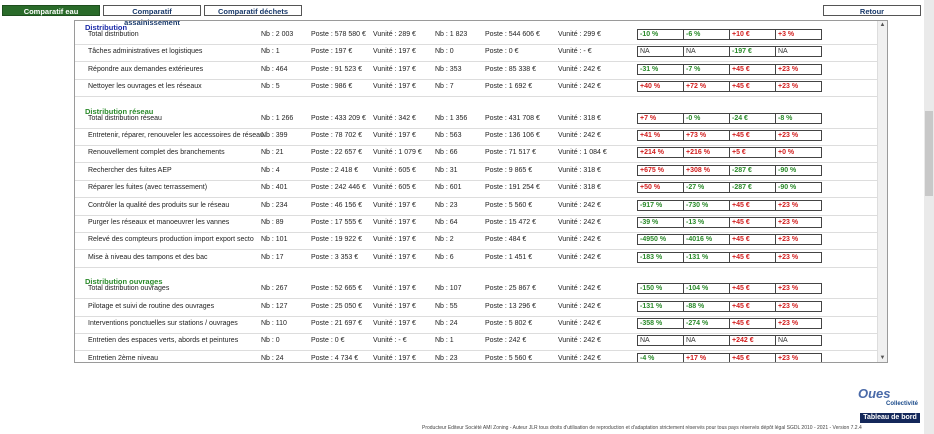 This screenshot has width=934, height=434. Describe the element at coordinates (706, 357) in the screenshot. I see `delta-box: +17 %` at that location.